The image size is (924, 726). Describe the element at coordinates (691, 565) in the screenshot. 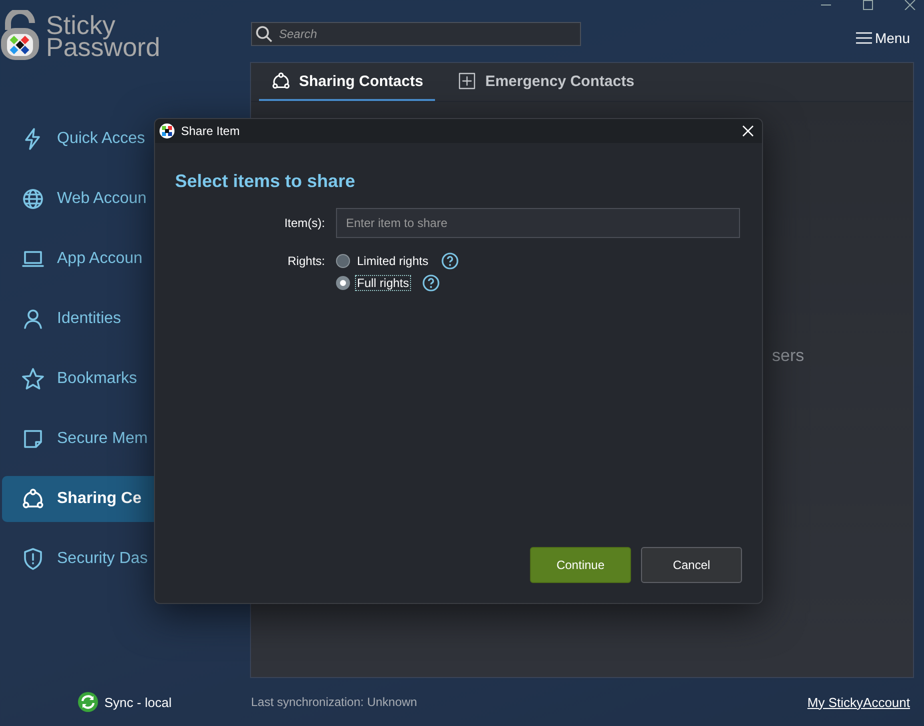

I see `cancel-button: Cancel` at that location.